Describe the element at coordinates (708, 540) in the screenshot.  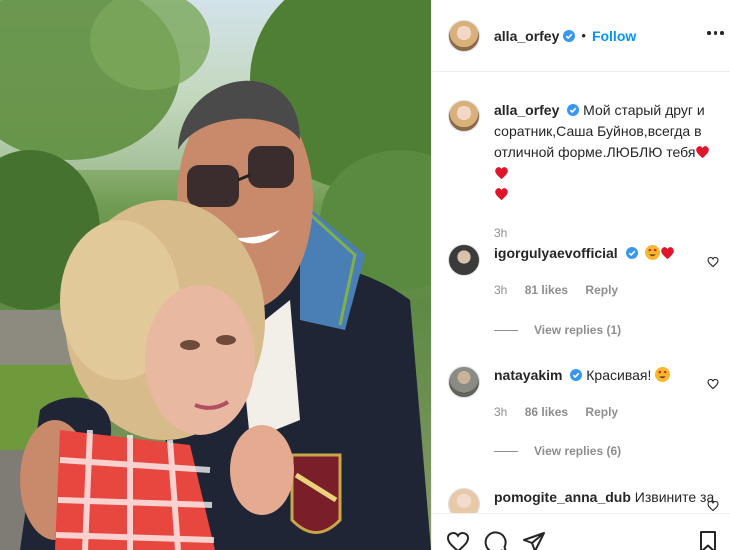
I see `bookmark-icon` at that location.